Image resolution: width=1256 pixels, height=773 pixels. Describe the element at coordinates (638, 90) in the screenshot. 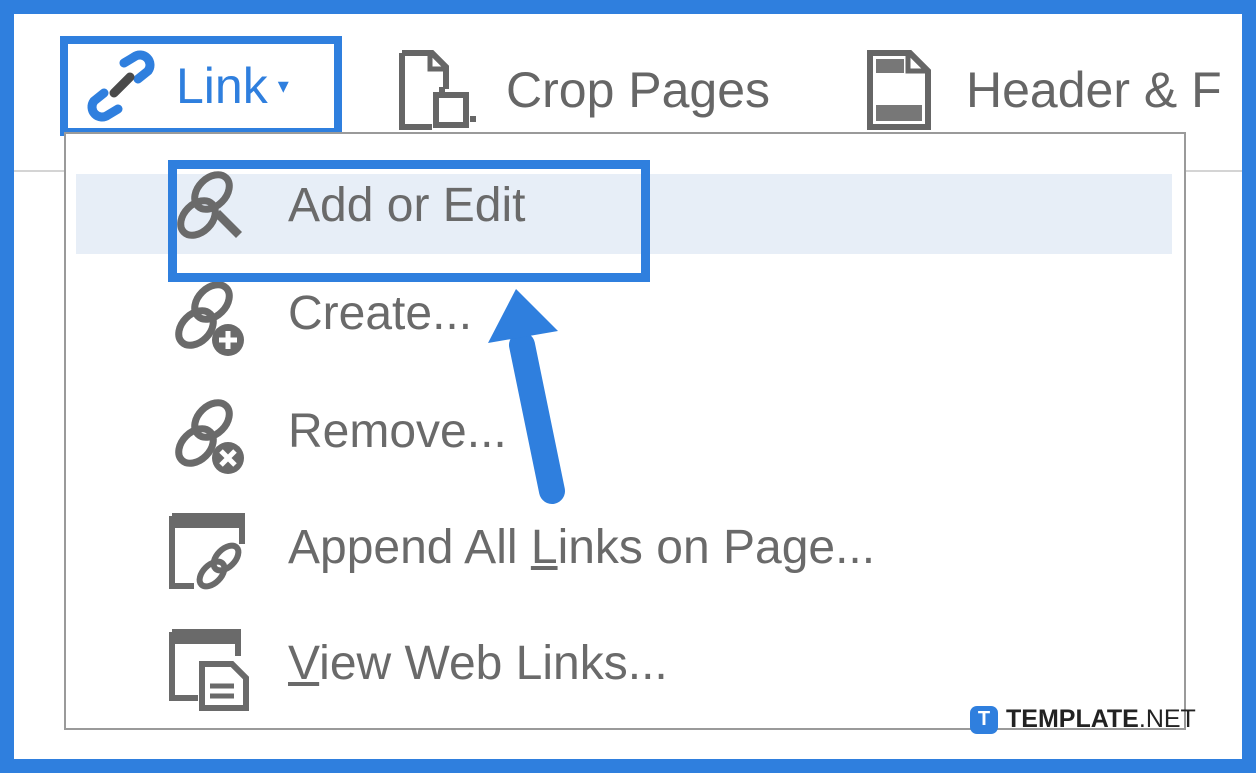

I see `crop-pages-label: Crop Pages` at that location.